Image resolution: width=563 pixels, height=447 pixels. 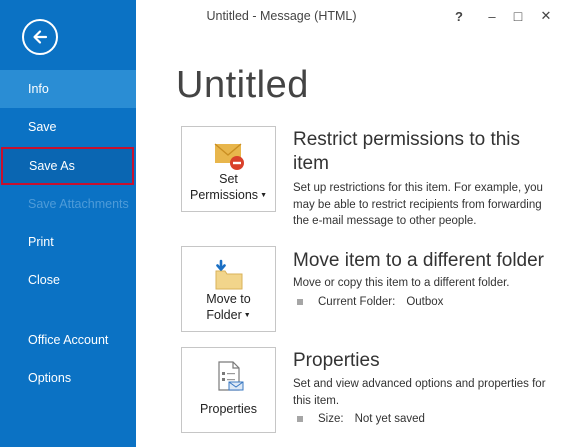 What do you see at coordinates (68, 127) in the screenshot?
I see `nav-item-save: Save` at bounding box center [68, 127].